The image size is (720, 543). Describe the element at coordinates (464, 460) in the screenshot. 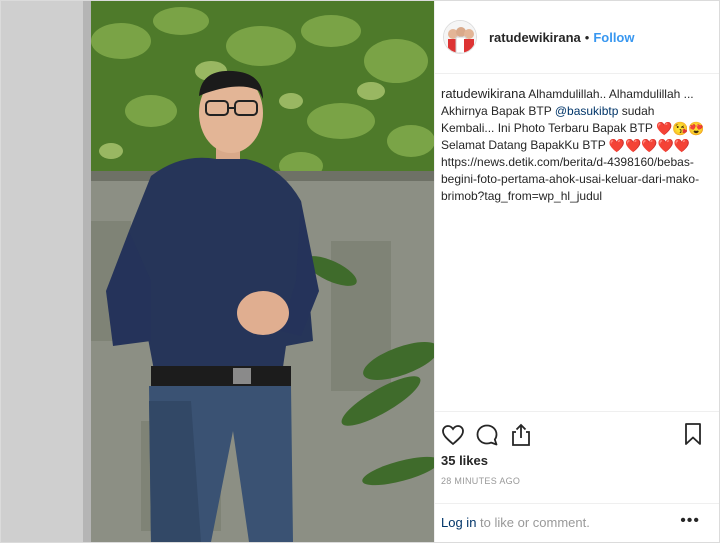

I see `likes-count: 35 likes` at that location.